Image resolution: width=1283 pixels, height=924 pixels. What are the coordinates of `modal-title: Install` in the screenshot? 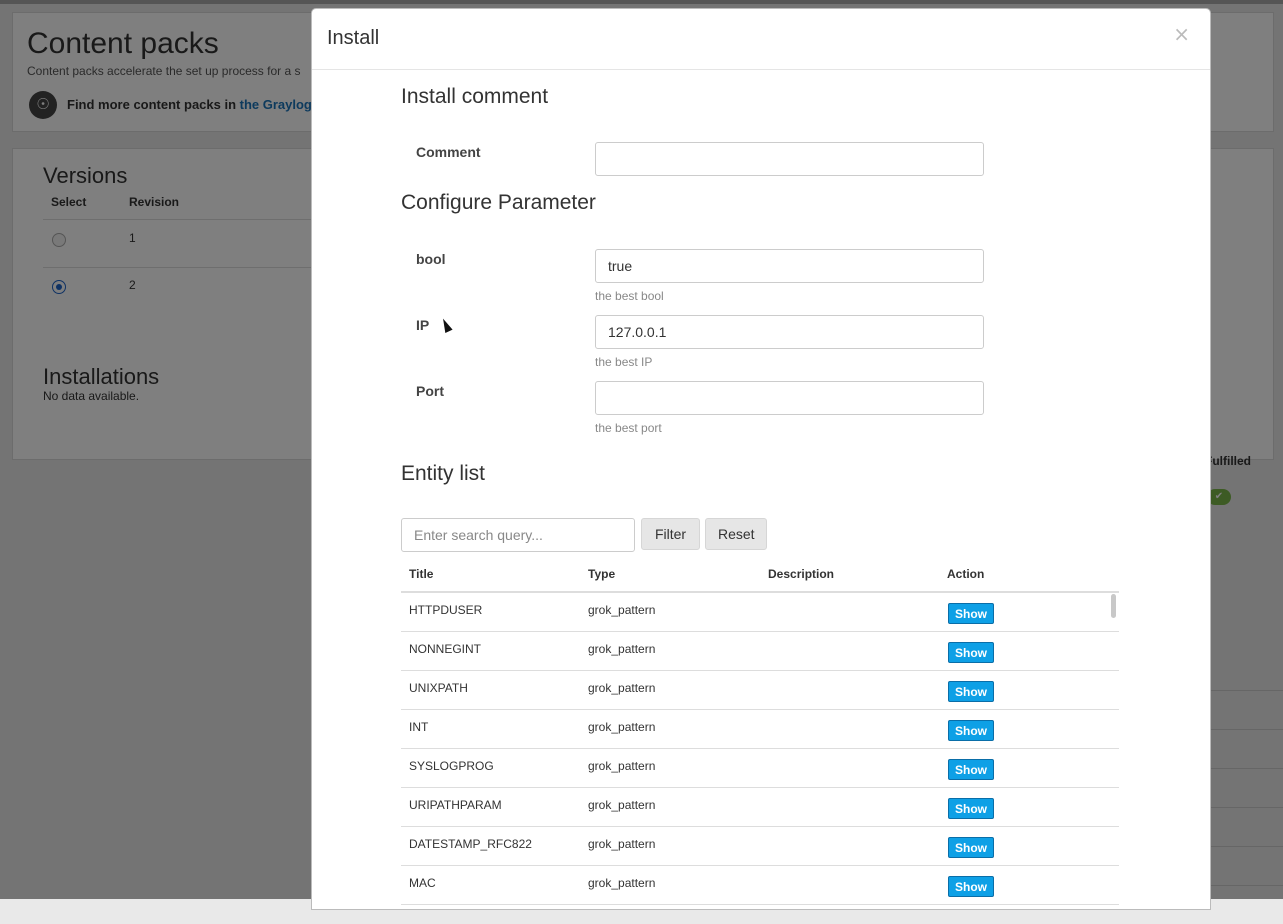 It's located at (353, 38).